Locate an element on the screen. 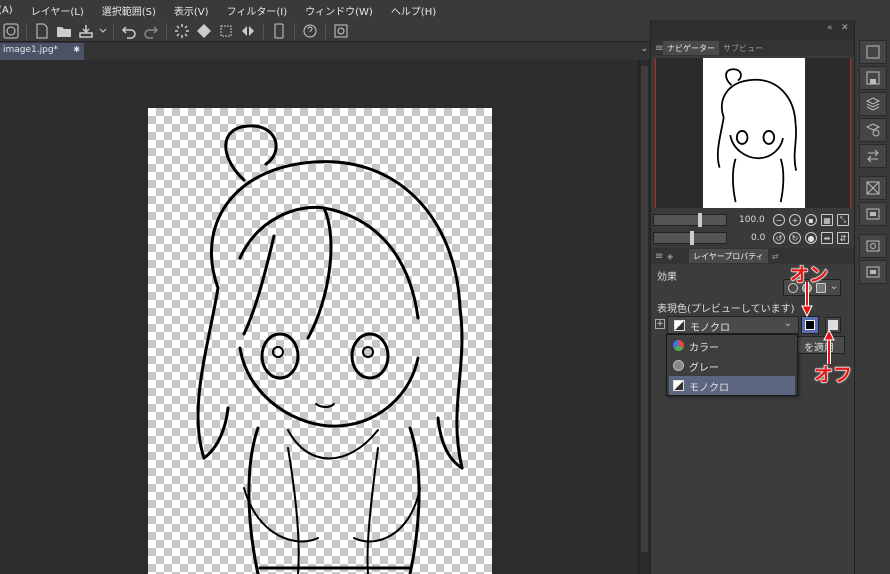  image-icon is located at coordinates (873, 246).